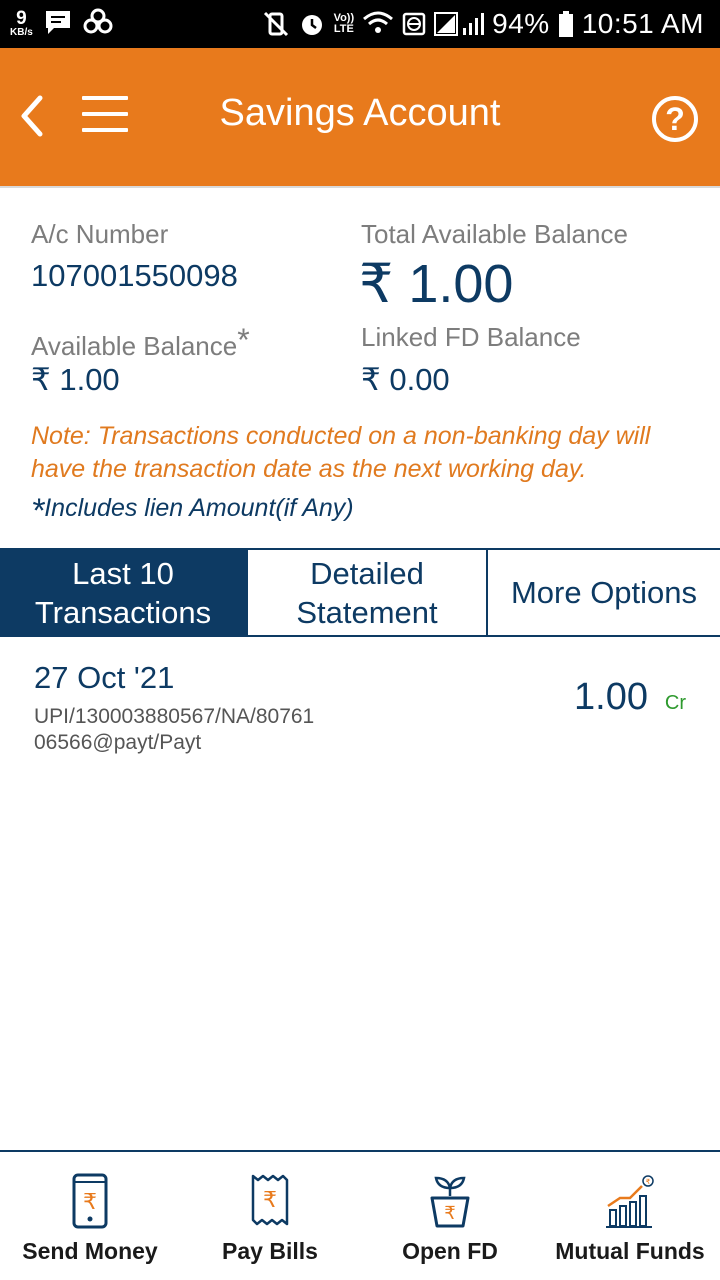  I want to click on available-balance-value: ₹ 1.00, so click(75, 379).